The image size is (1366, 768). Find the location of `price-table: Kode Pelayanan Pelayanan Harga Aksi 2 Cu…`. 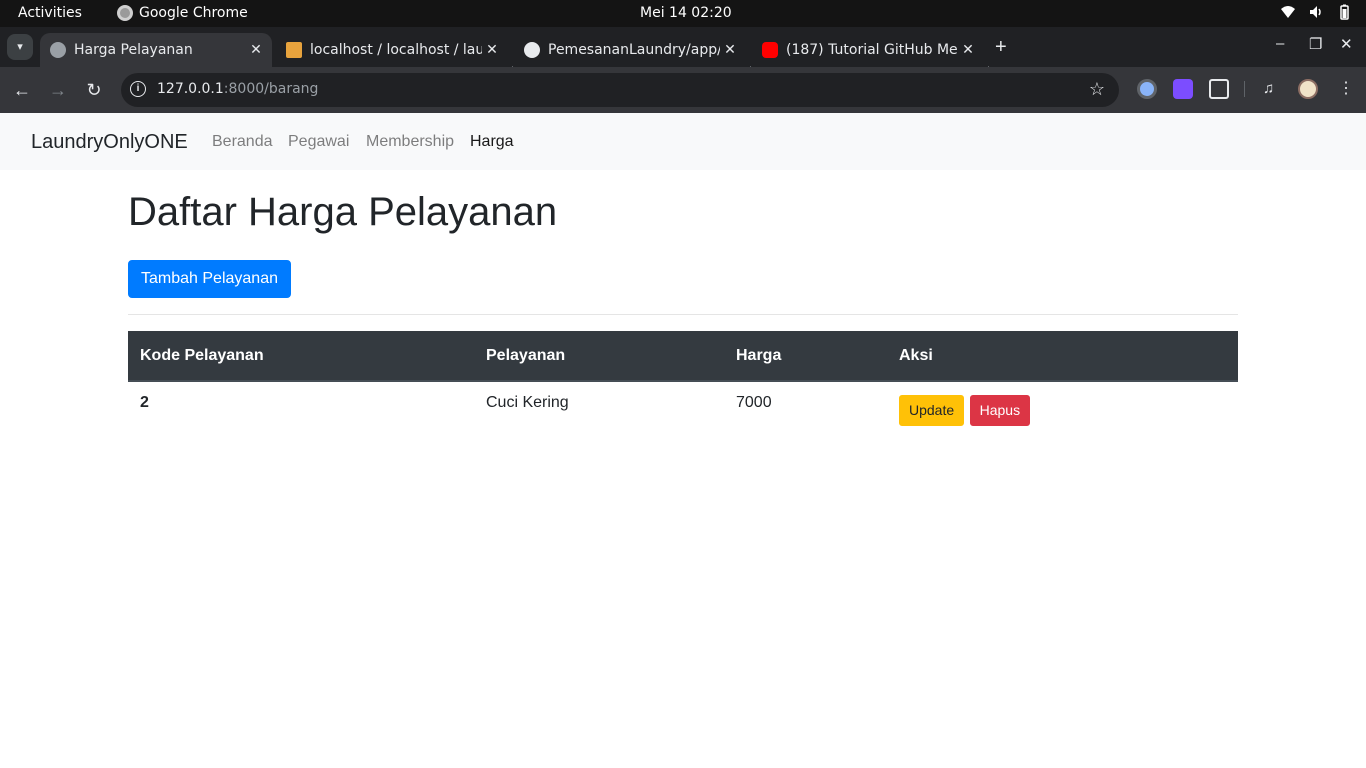

price-table: Kode Pelayanan Pelayanan Harga Aksi 2 Cu… is located at coordinates (683, 384).